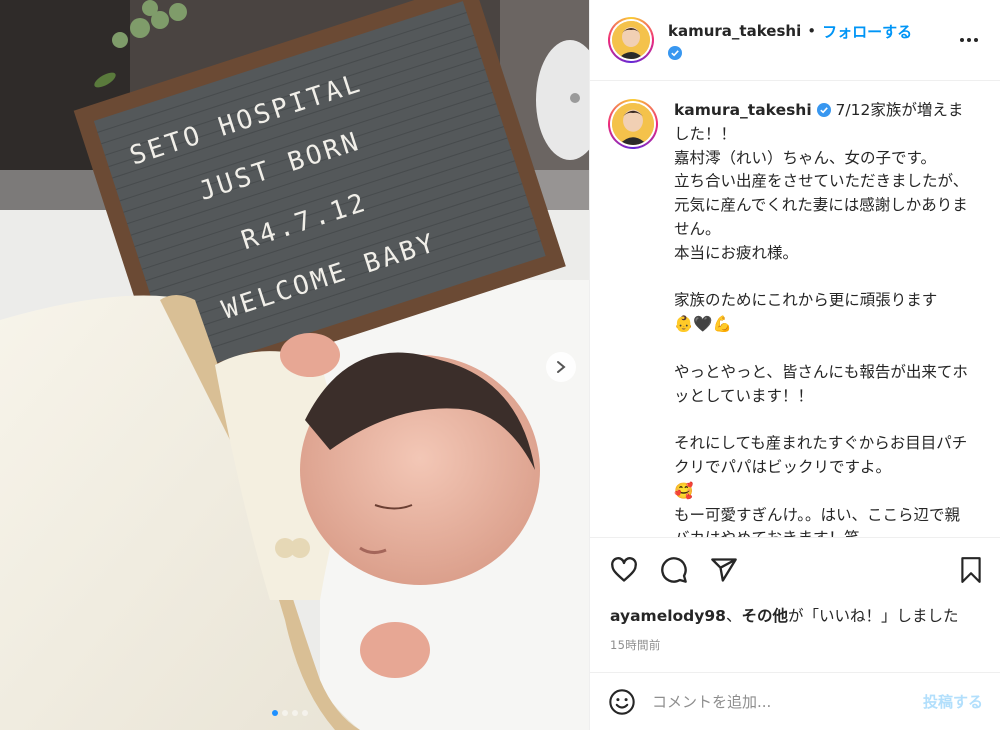  What do you see at coordinates (674, 570) in the screenshot?
I see `comment-icon` at bounding box center [674, 570].